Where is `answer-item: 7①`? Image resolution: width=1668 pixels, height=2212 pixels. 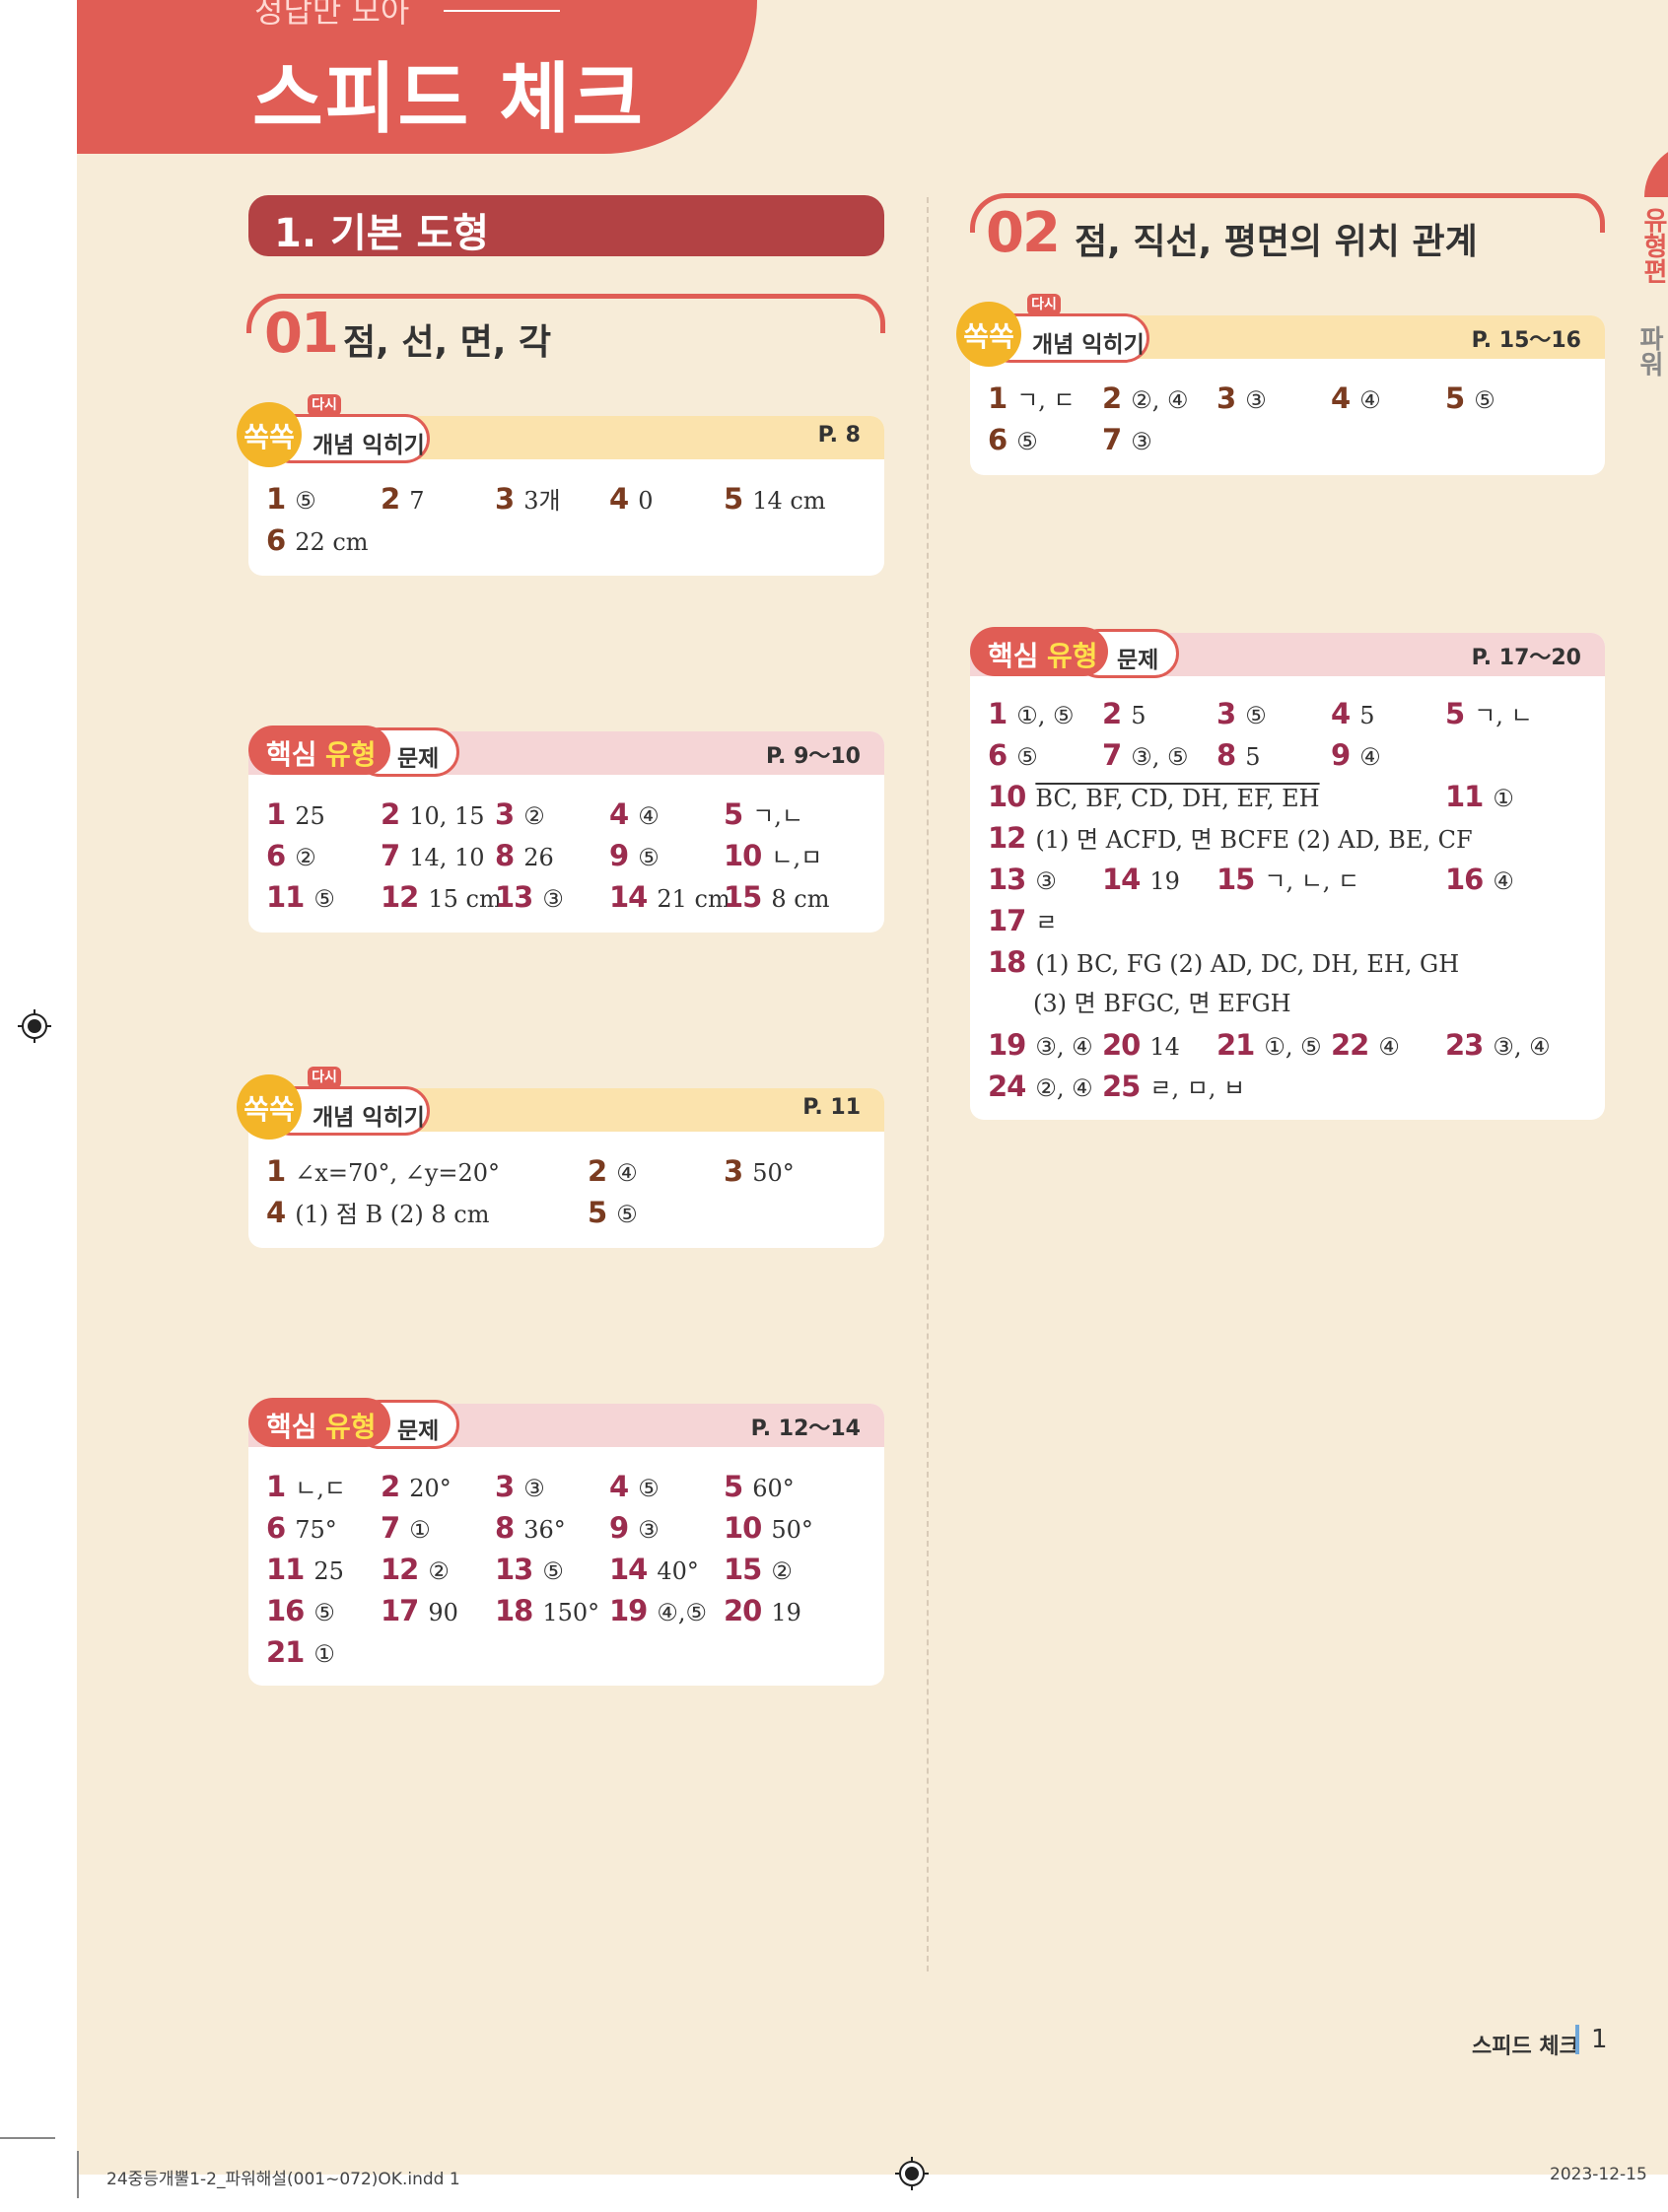 answer-item: 7① is located at coordinates (406, 1529).